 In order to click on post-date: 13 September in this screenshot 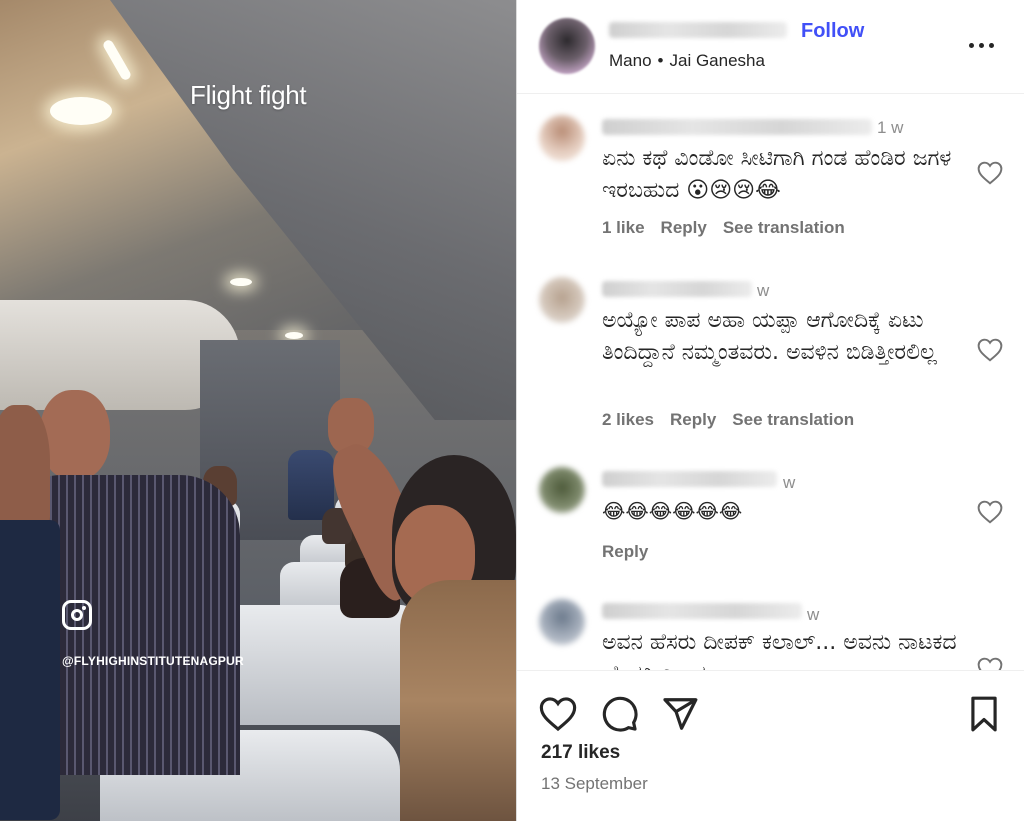, I will do `click(594, 783)`.